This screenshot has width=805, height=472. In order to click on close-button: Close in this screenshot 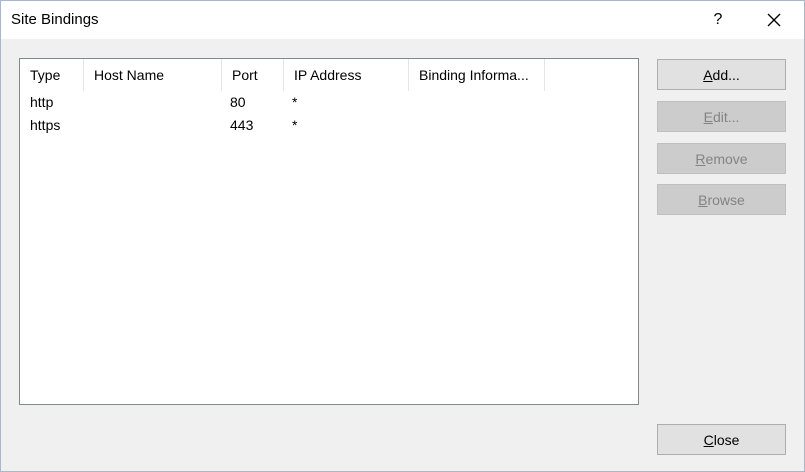, I will do `click(721, 439)`.